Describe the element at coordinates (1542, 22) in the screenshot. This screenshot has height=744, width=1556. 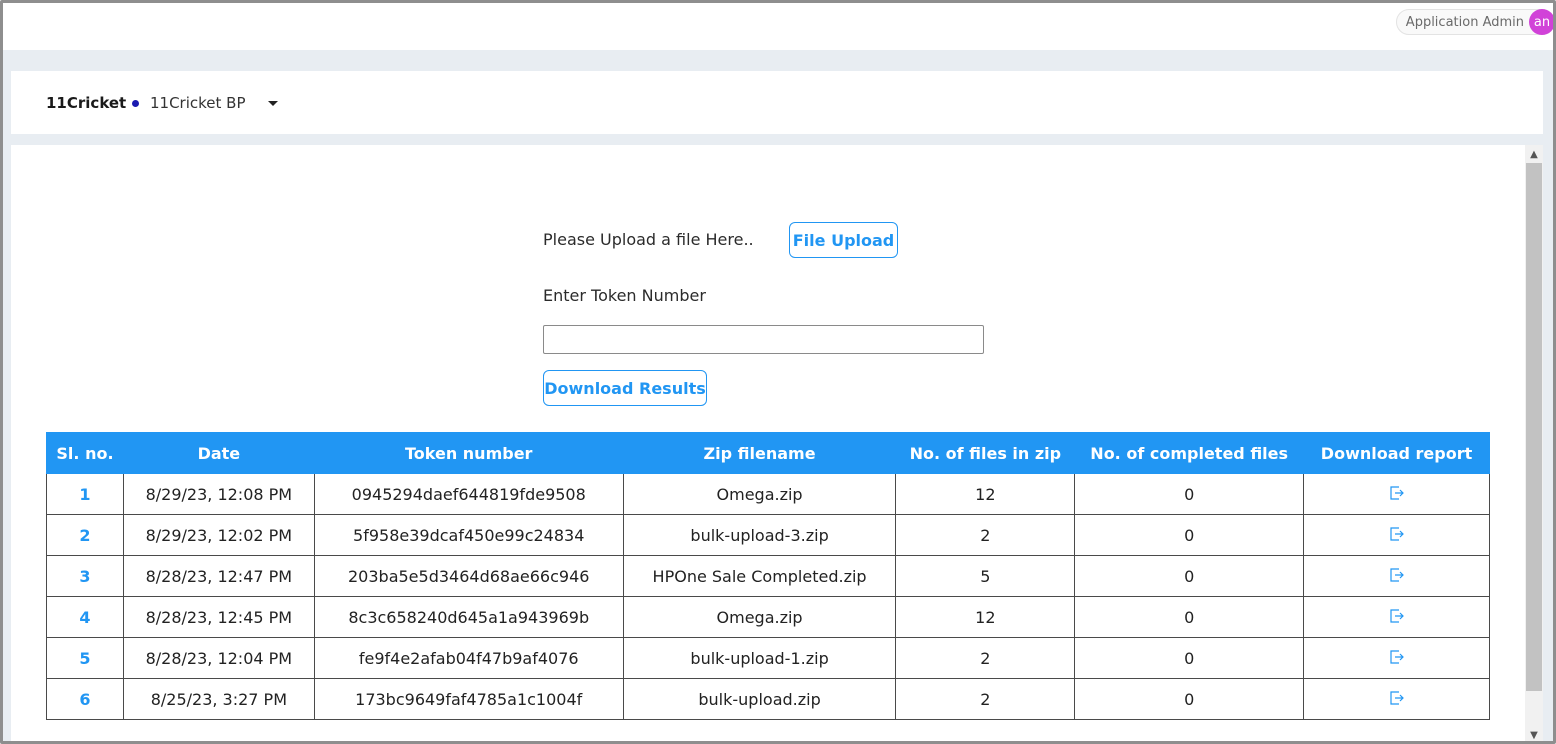
I see `avatar: an` at that location.